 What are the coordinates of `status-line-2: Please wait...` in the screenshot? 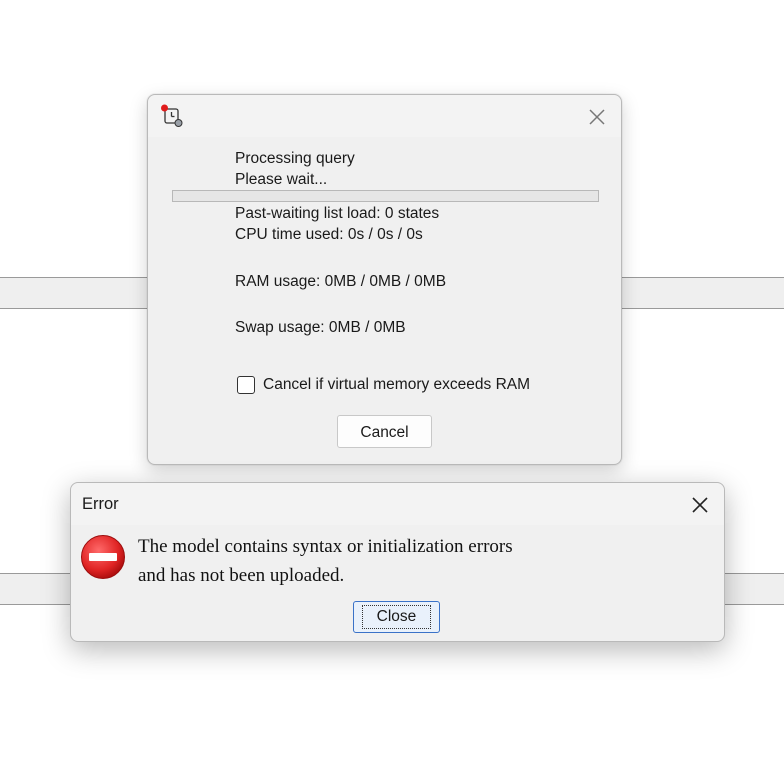 It's located at (281, 179).